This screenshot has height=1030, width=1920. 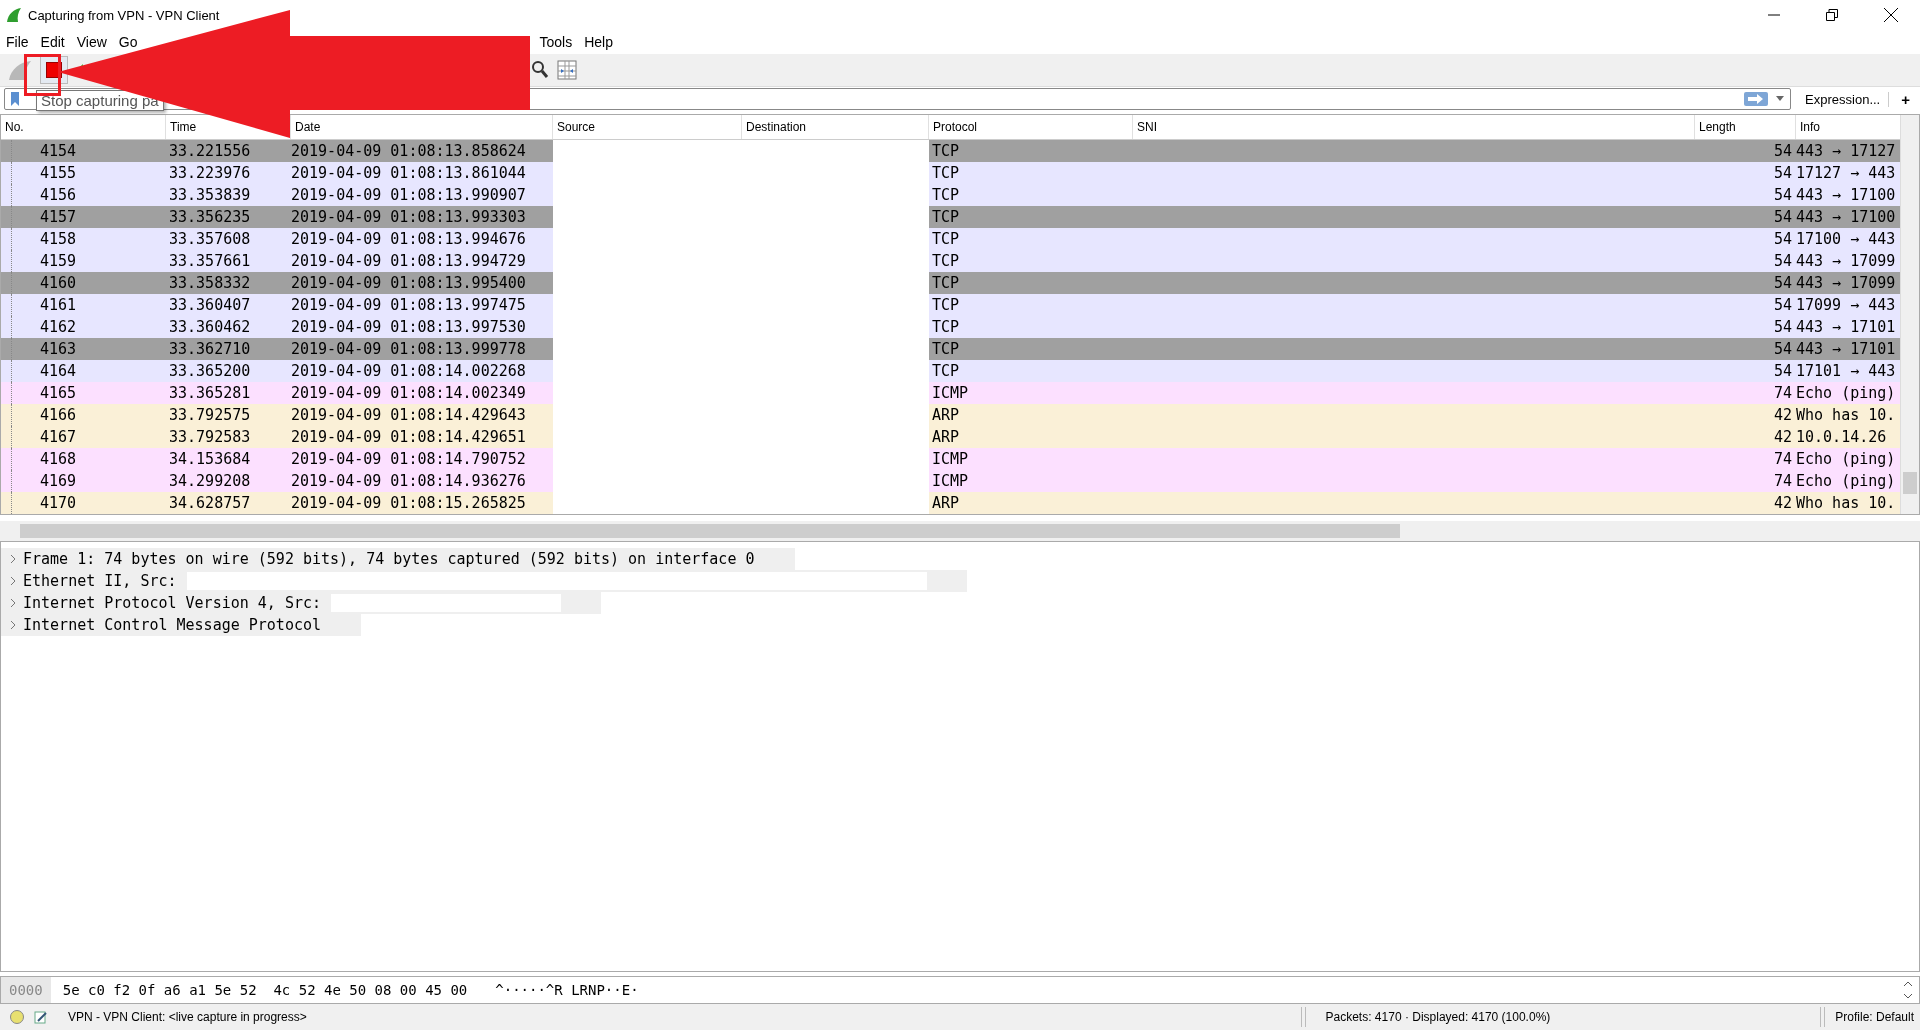 I want to click on packet-row: 4158 33.357608 2019-04-09 01:08:13.994676 TCP 54 17100 → 443, so click(x=950, y=239).